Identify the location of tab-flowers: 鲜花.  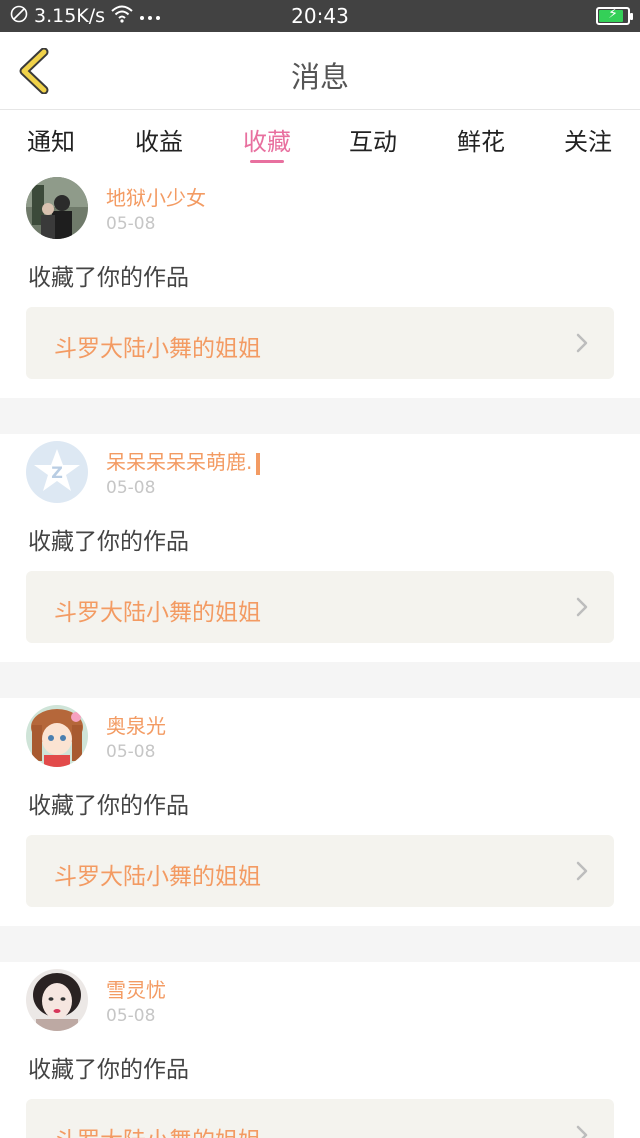
(481, 139).